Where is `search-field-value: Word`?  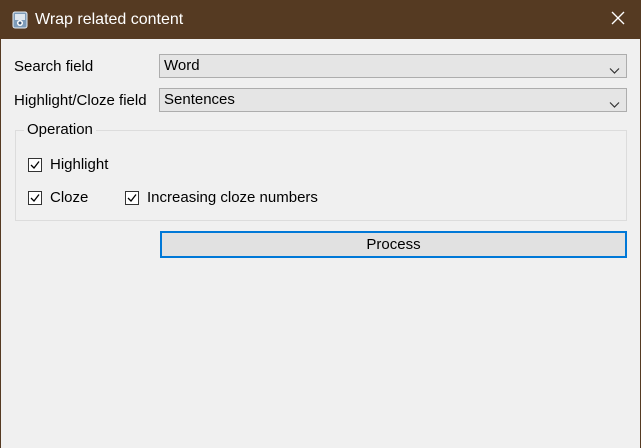 search-field-value: Word is located at coordinates (182, 65).